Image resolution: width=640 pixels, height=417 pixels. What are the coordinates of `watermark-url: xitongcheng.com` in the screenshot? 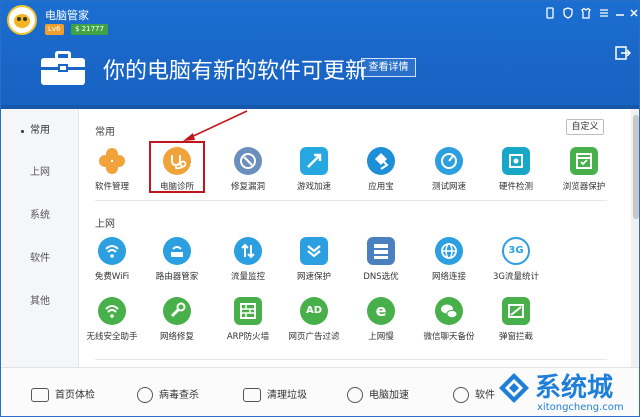 It's located at (580, 407).